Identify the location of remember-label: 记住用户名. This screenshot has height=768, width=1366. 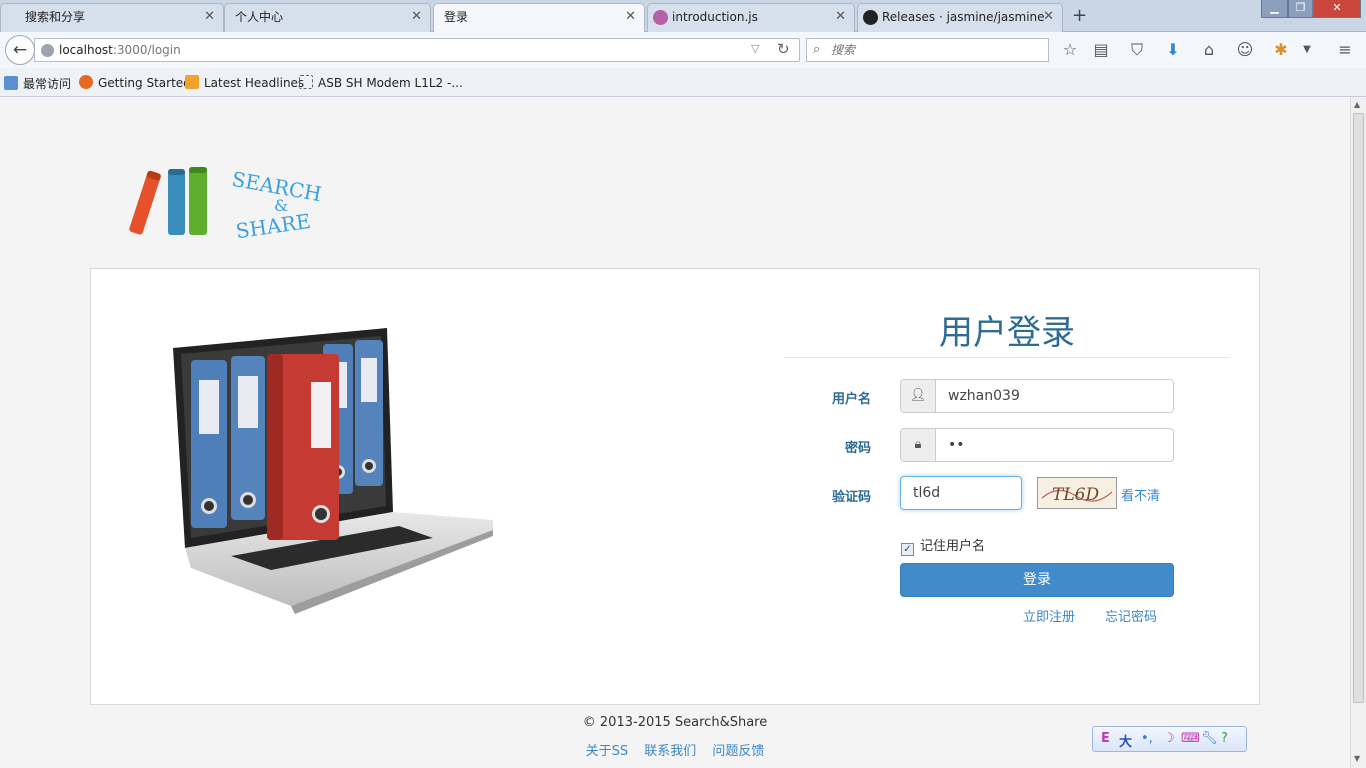
(953, 546).